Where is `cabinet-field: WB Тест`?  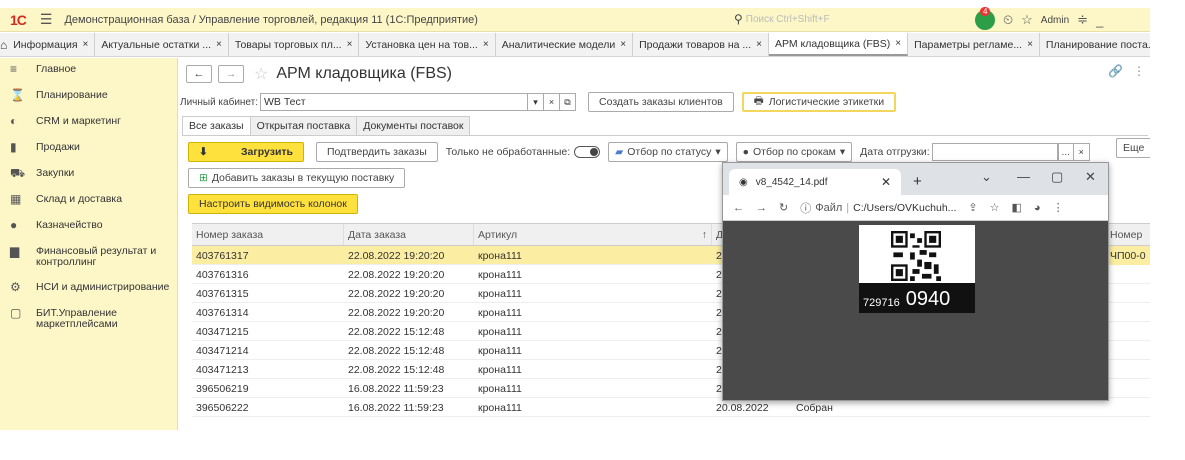
cabinet-field: WB Тест is located at coordinates (394, 102).